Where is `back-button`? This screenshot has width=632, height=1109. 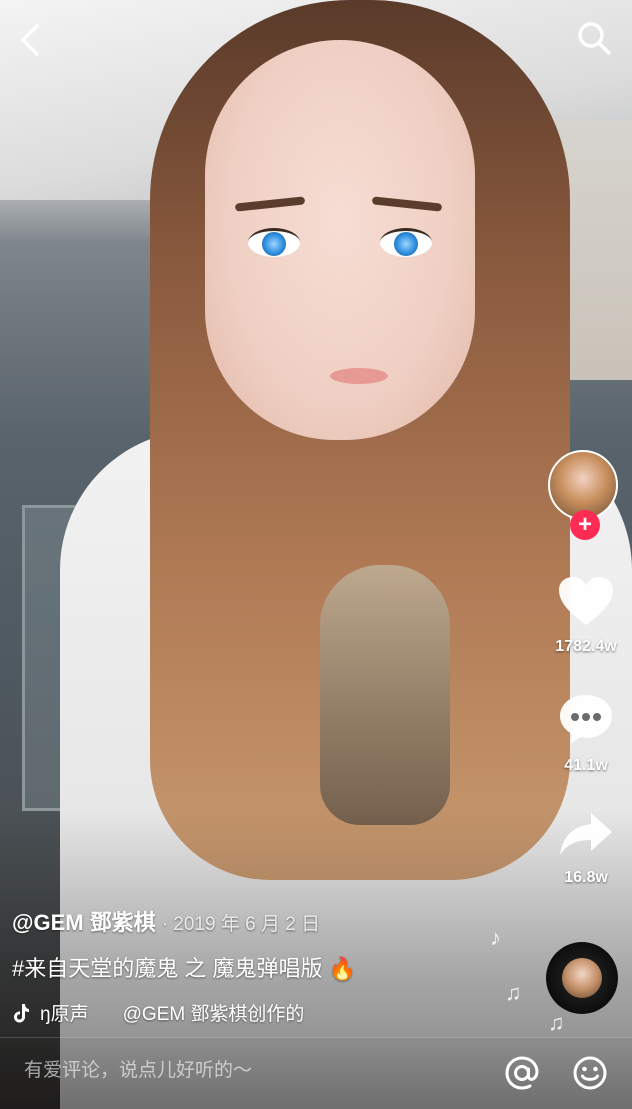
back-button is located at coordinates (30, 40).